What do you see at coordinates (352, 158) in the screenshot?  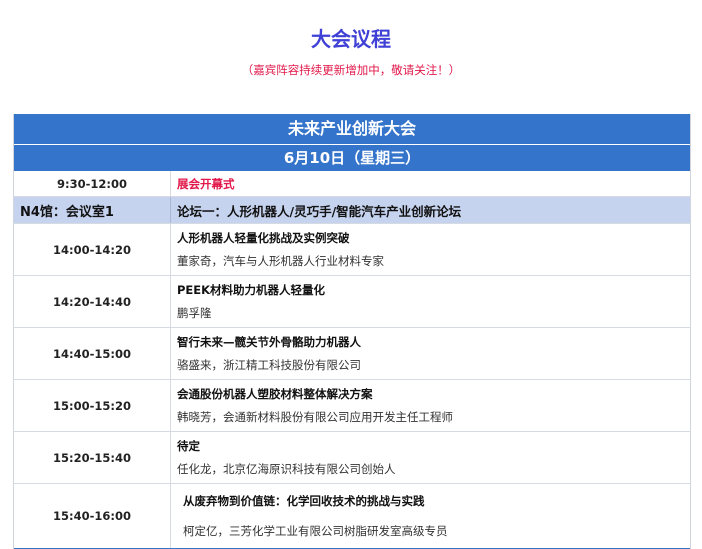 I see `conference-date: 6月10日（星期三）` at bounding box center [352, 158].